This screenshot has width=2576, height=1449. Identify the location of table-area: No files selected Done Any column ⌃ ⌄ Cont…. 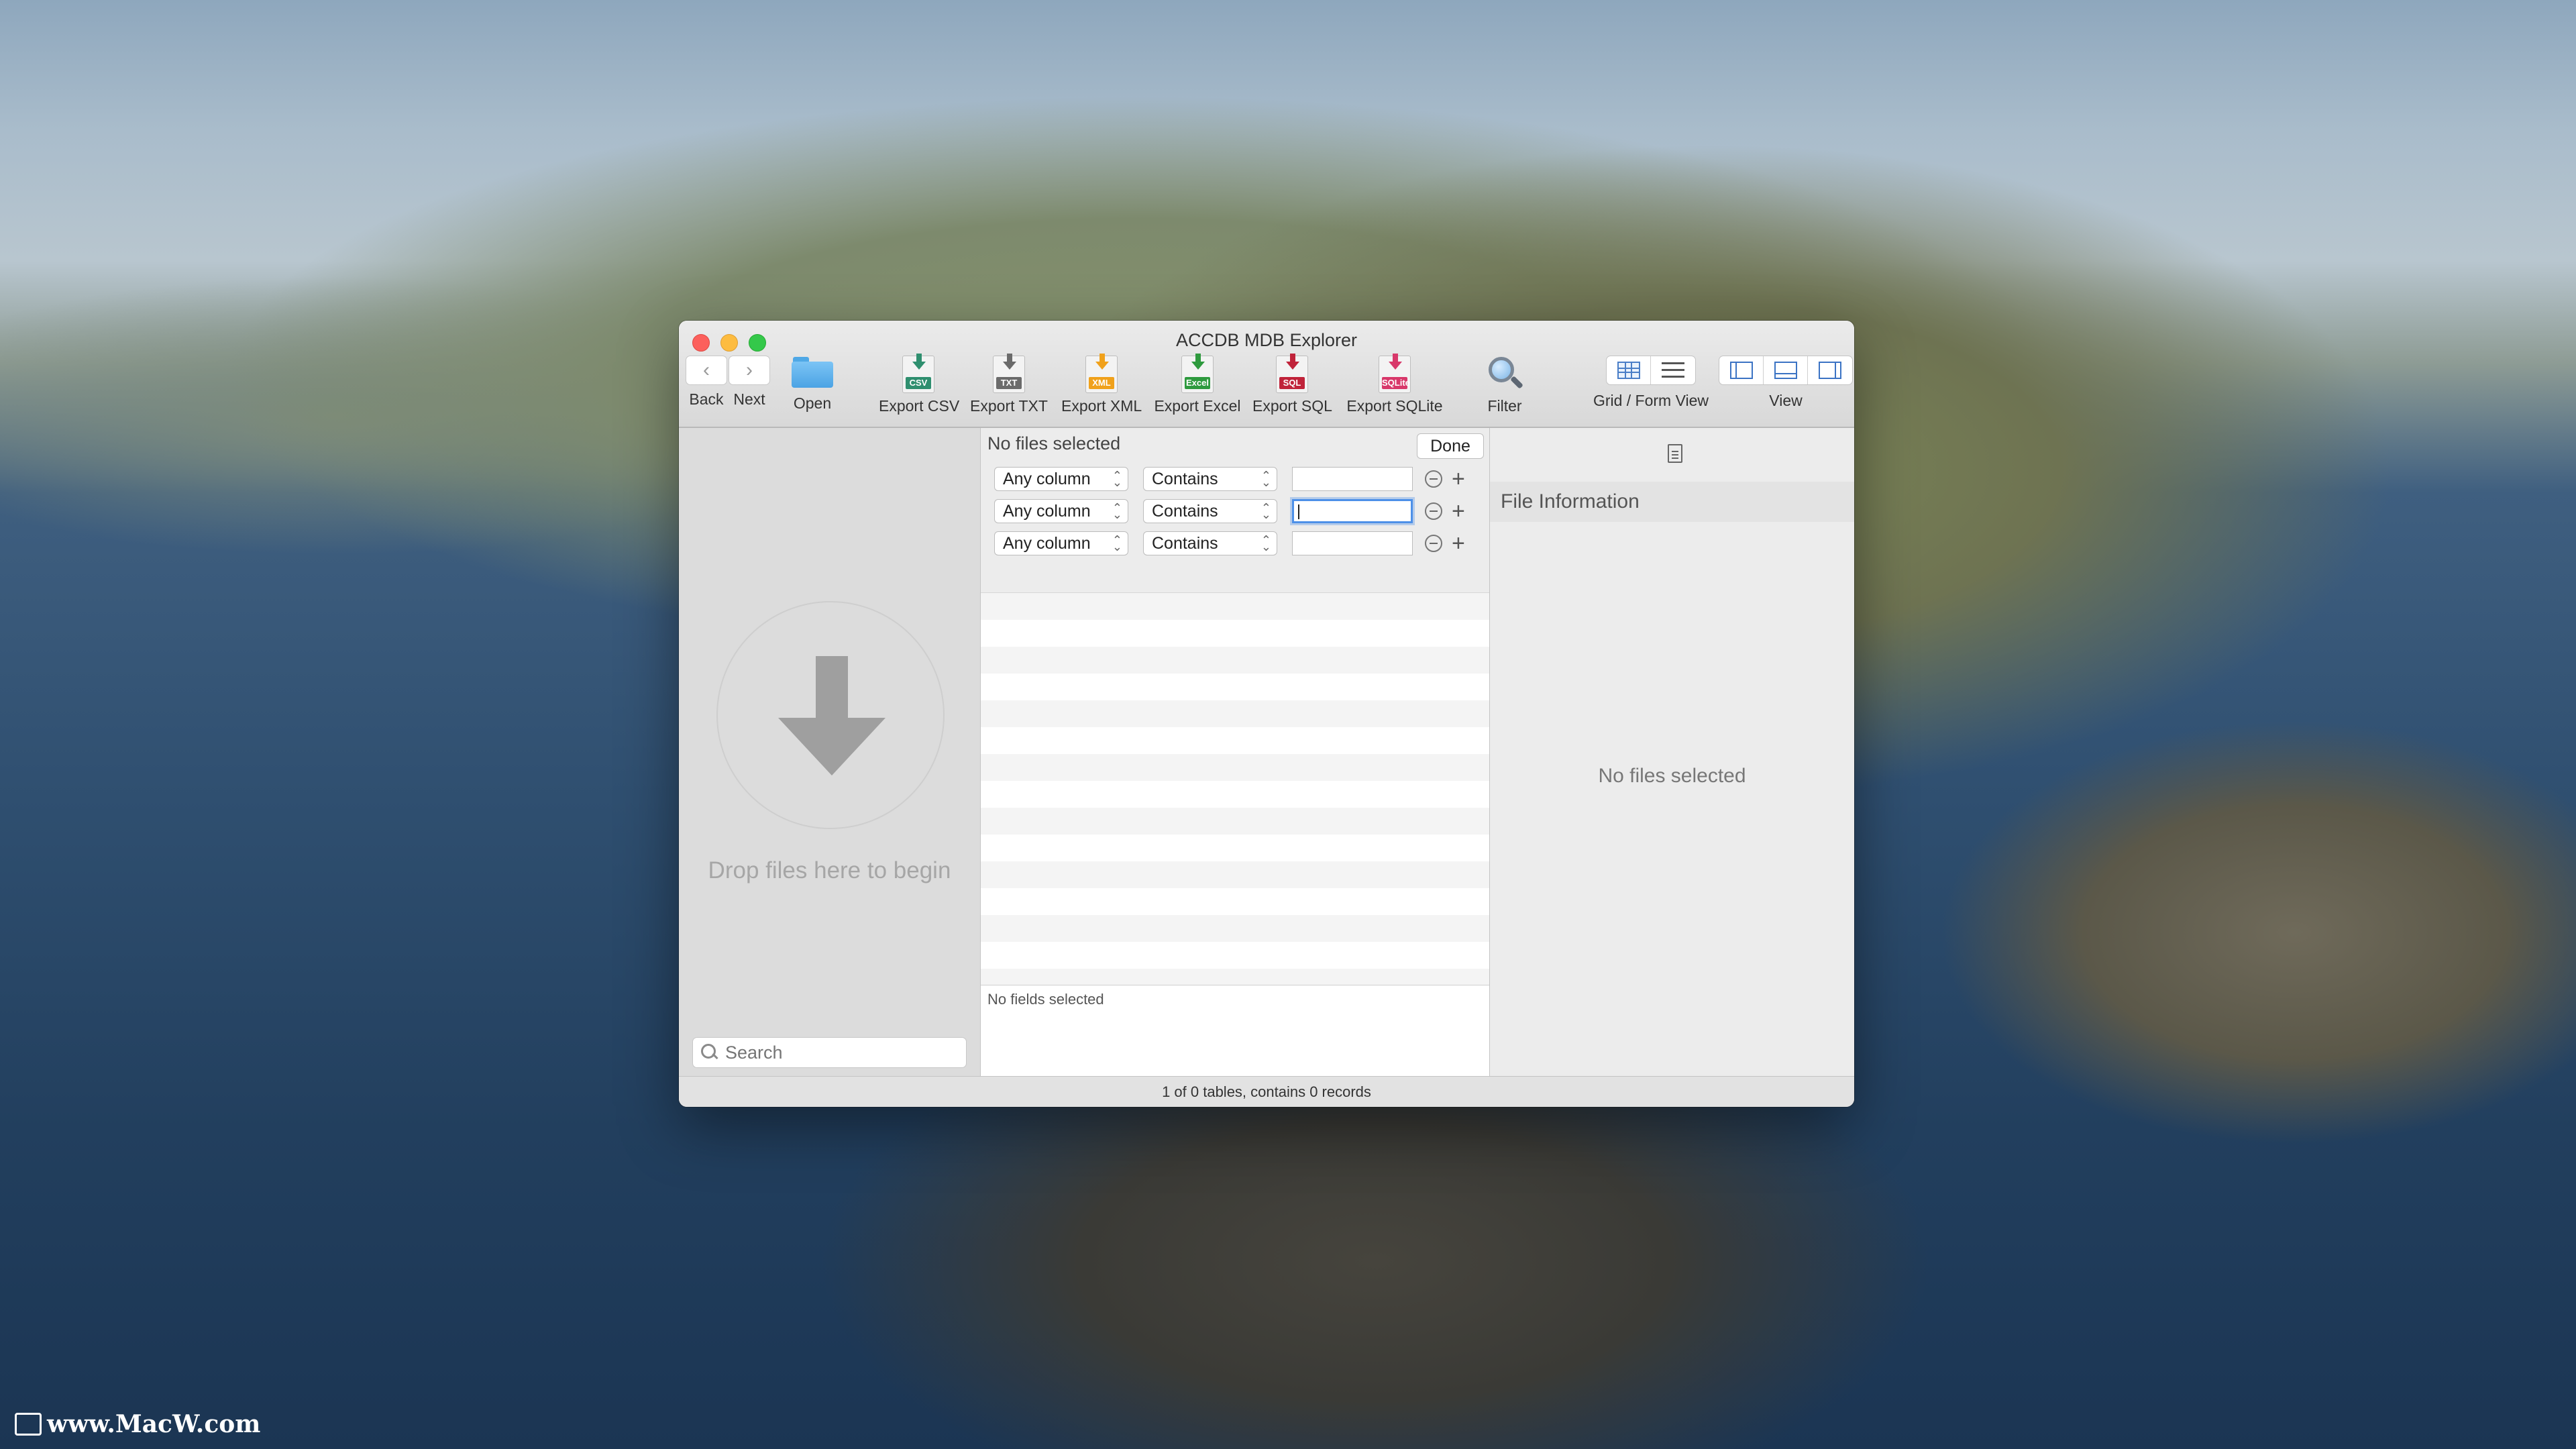
(1235, 752).